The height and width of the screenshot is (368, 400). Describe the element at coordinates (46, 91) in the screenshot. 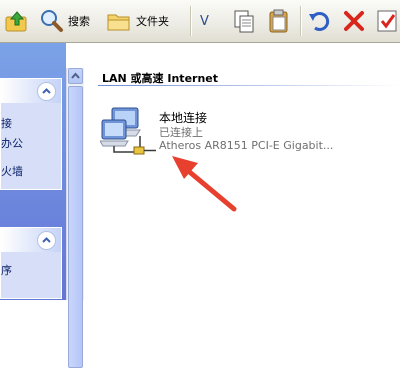

I see `collapse-chevron-icon` at that location.